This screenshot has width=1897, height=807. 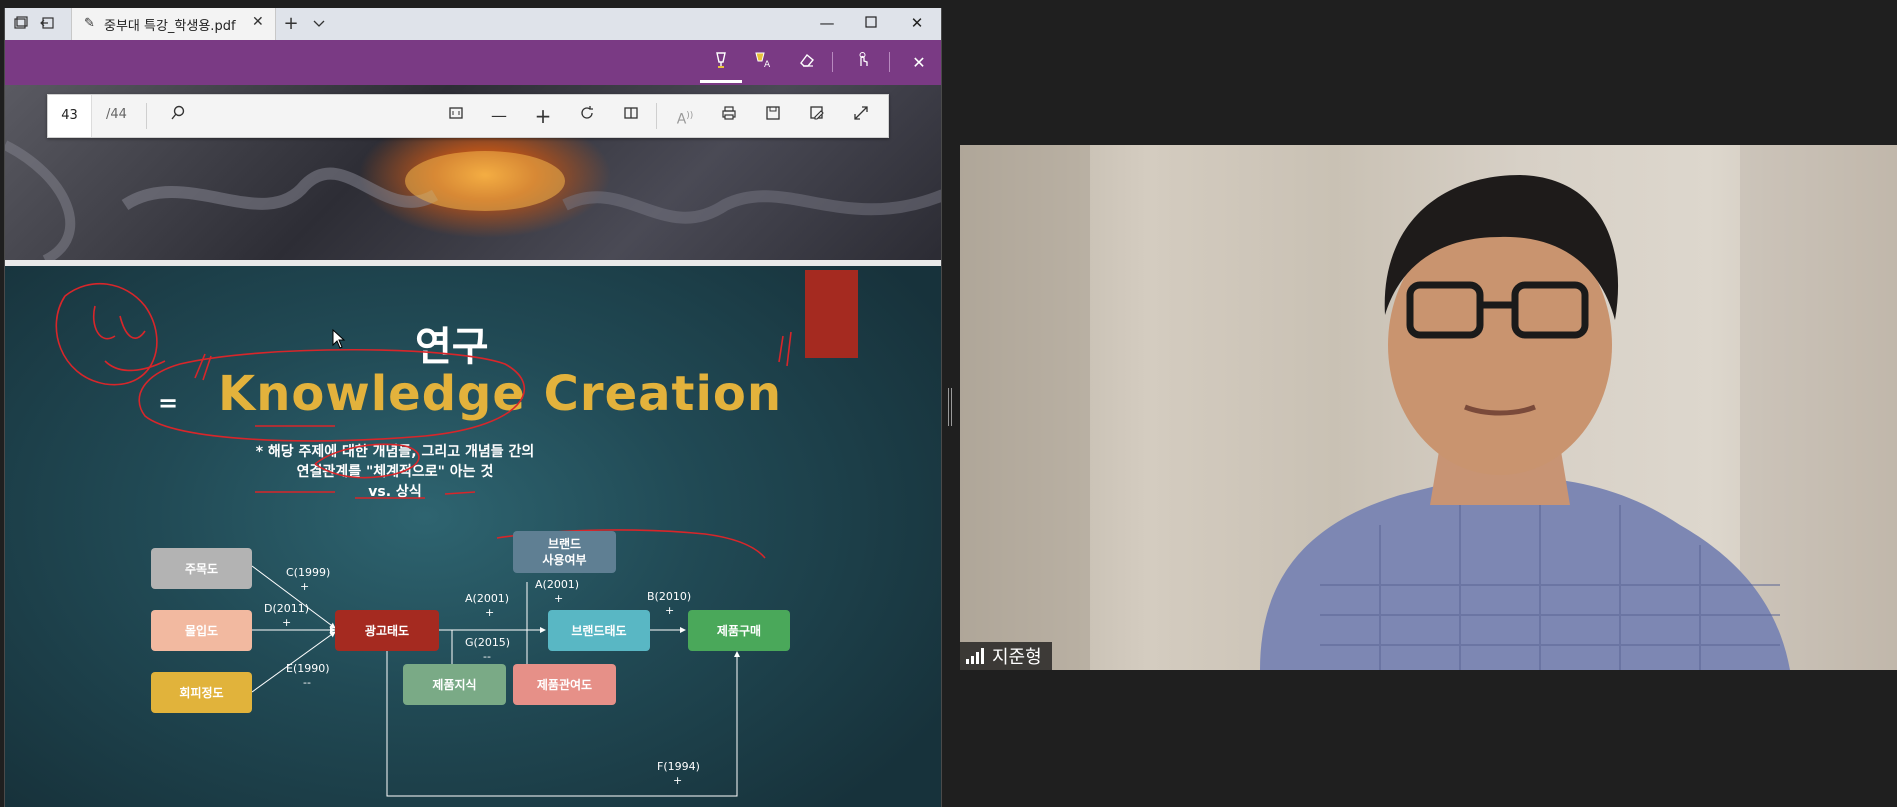 I want to click on fit-page-icon, so click(x=456, y=116).